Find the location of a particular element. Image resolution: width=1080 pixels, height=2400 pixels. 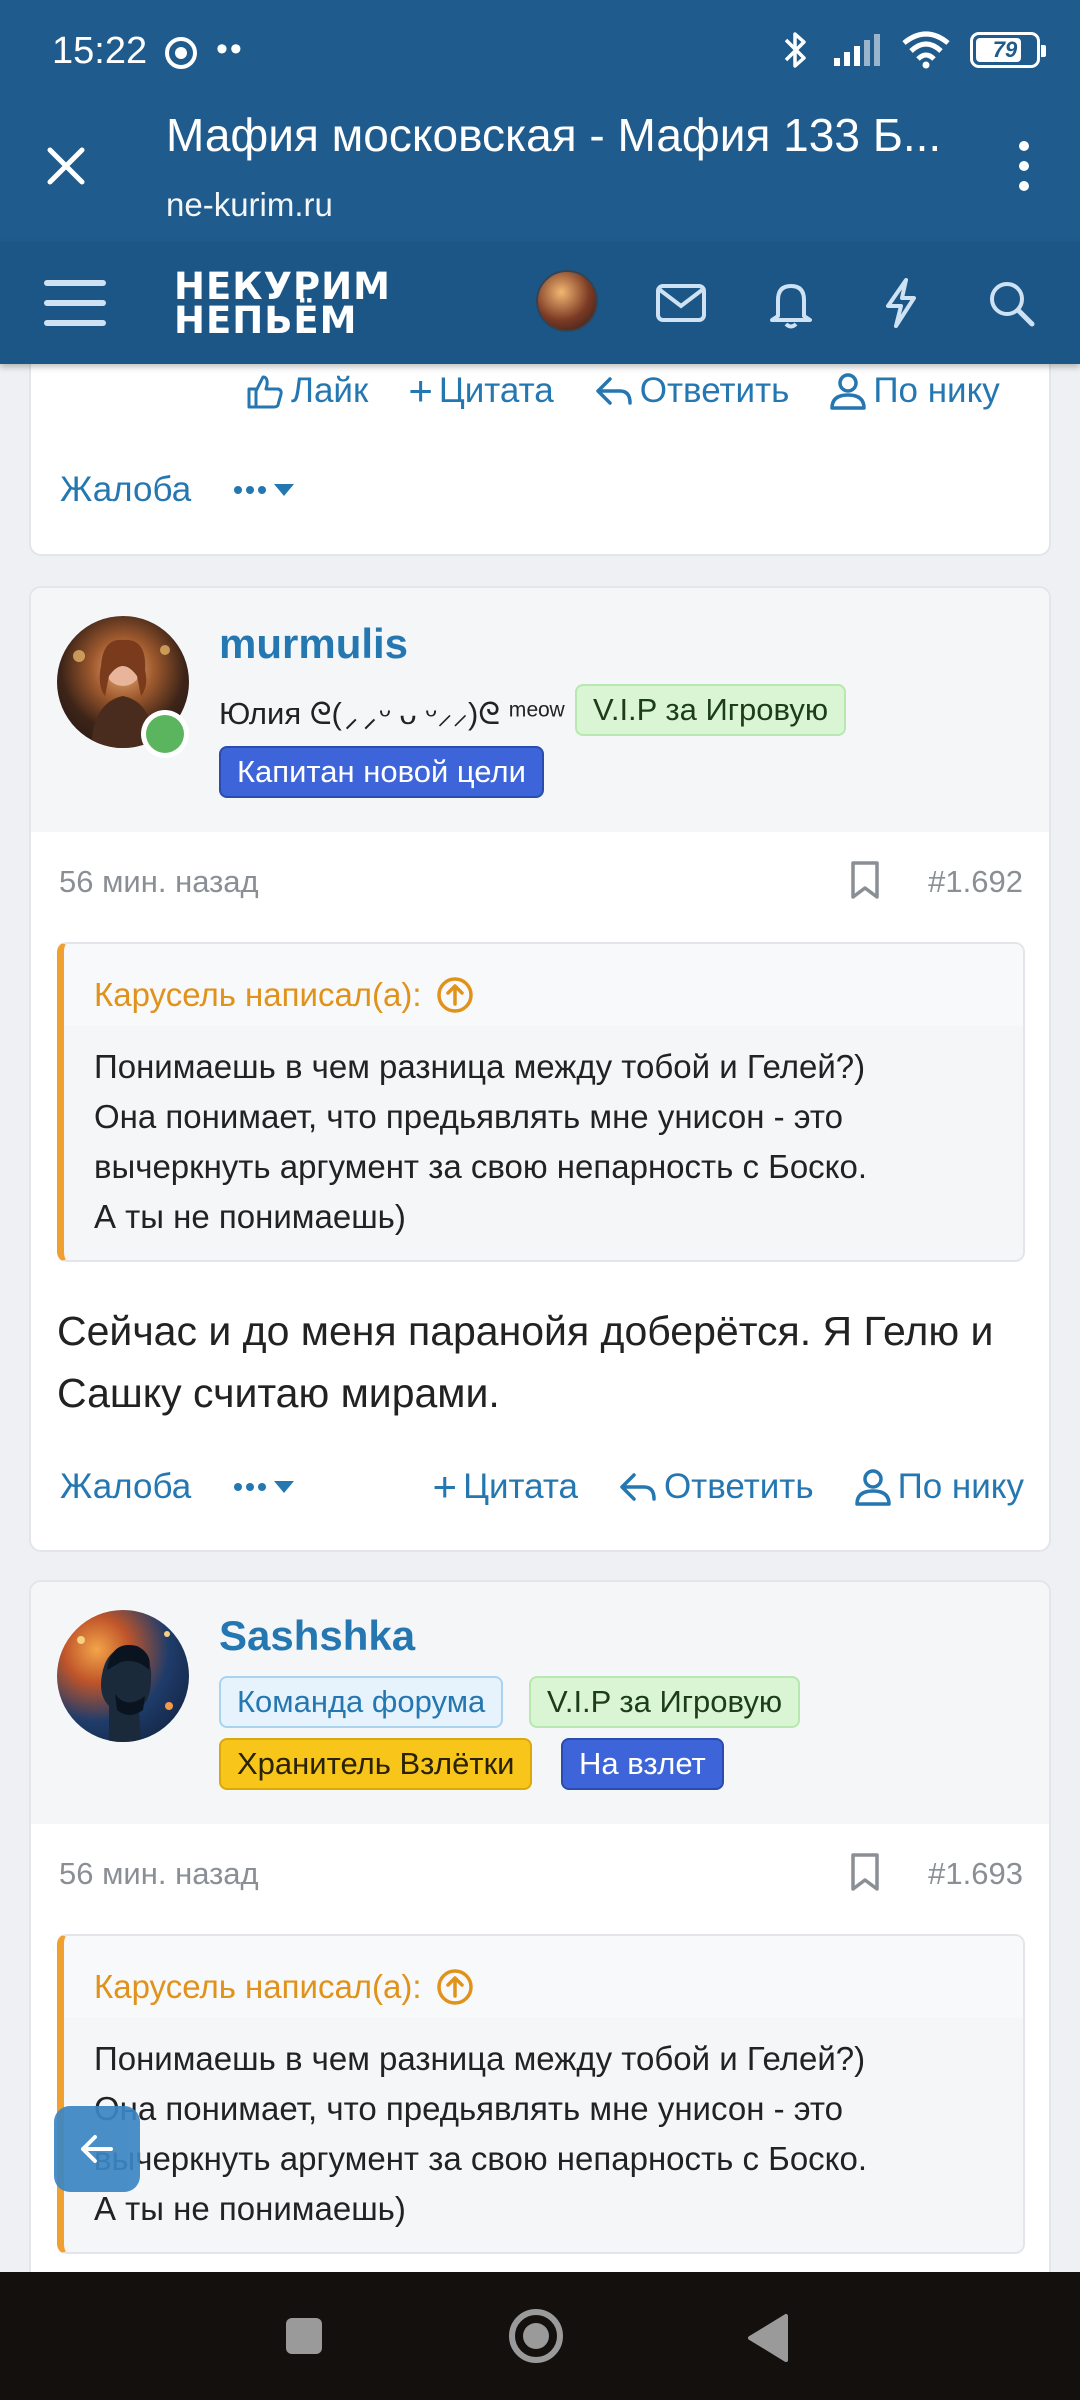

account-avatar is located at coordinates (567, 301).